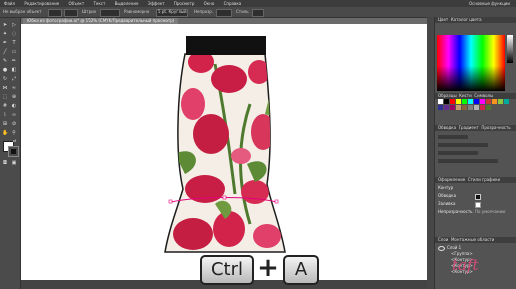 Image resolution: width=516 pixels, height=289 pixels. Describe the element at coordinates (5, 52) in the screenshot. I see `line-tool-icon: ╱` at that location.